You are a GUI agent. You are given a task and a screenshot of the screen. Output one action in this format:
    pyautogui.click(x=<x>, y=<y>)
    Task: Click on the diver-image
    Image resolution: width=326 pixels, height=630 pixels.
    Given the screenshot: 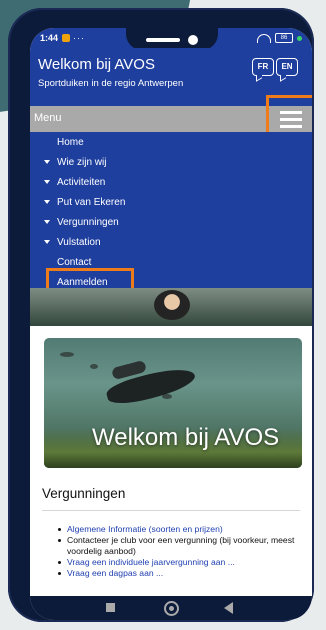 What is the action you would take?
    pyautogui.click(x=172, y=305)
    